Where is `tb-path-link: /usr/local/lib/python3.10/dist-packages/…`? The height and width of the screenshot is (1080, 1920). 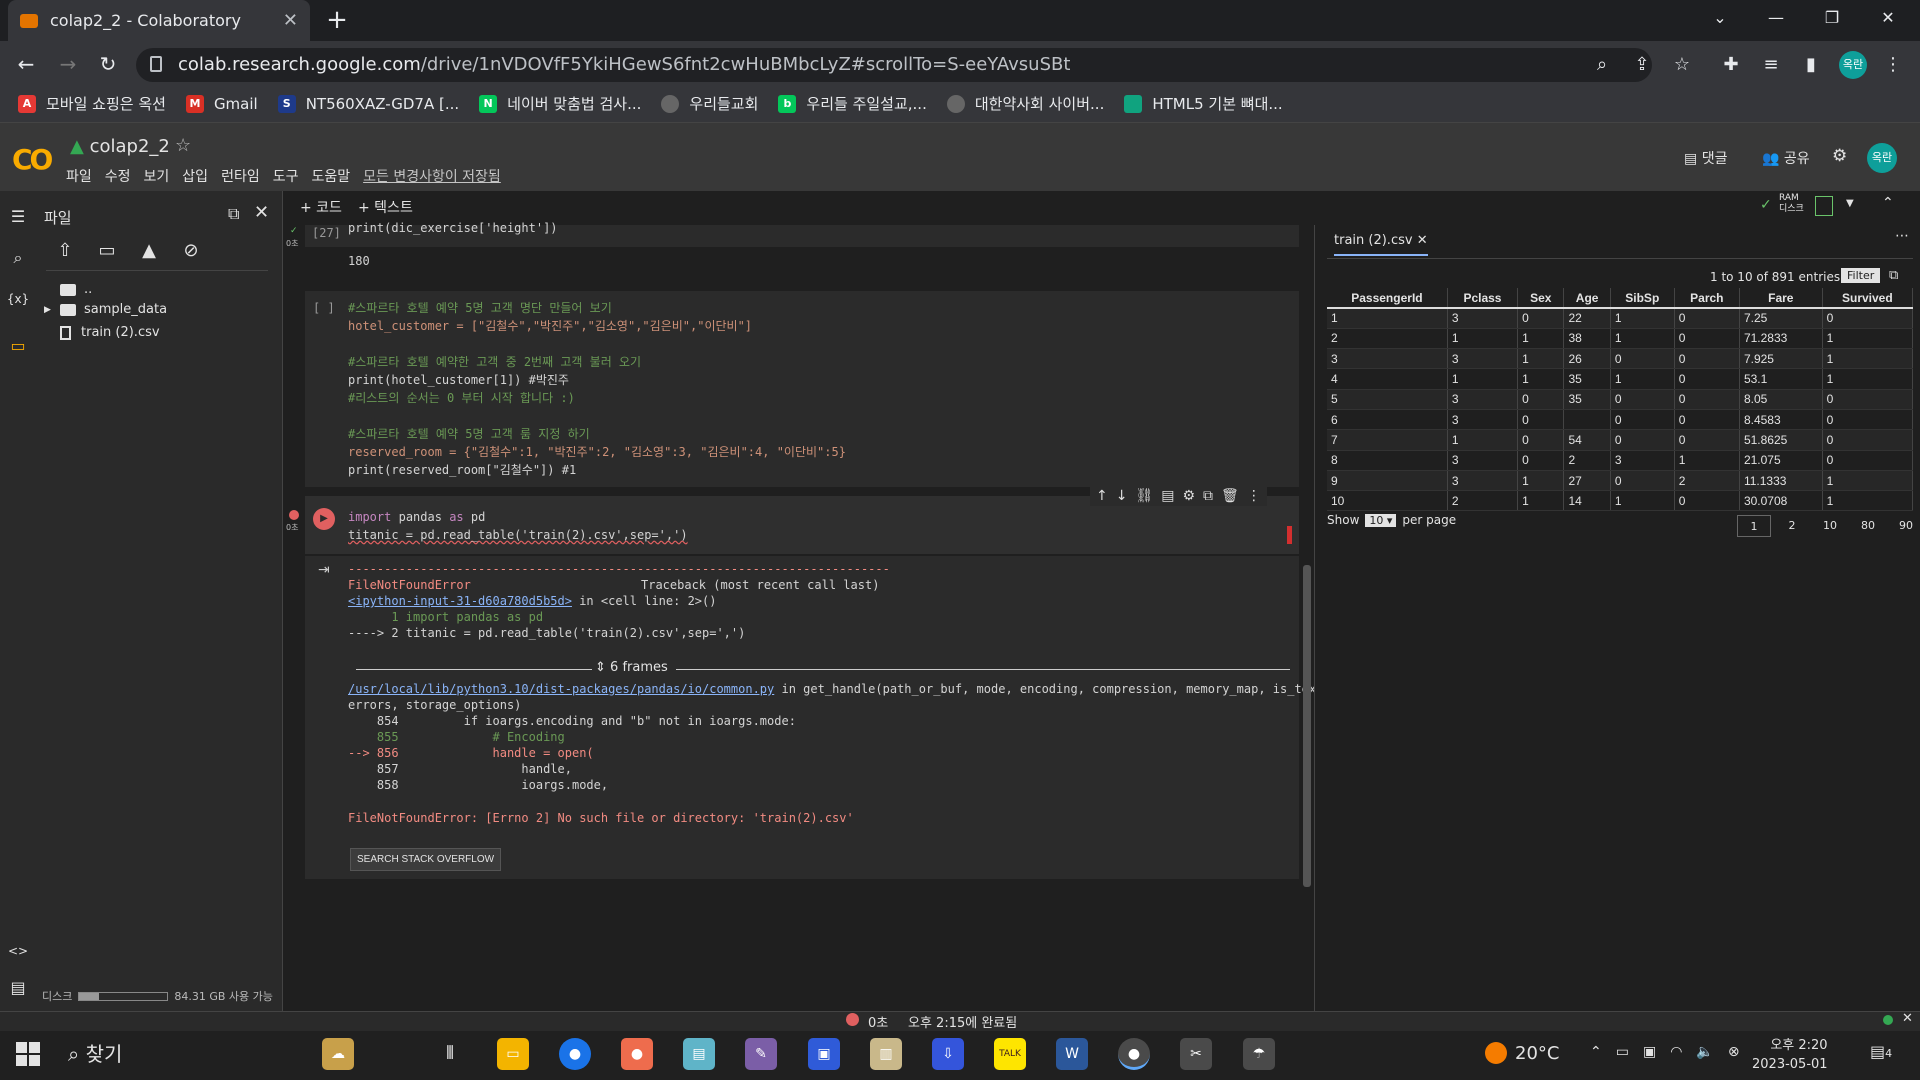 tb-path-link: /usr/local/lib/python3.10/dist-packages/… is located at coordinates (561, 689).